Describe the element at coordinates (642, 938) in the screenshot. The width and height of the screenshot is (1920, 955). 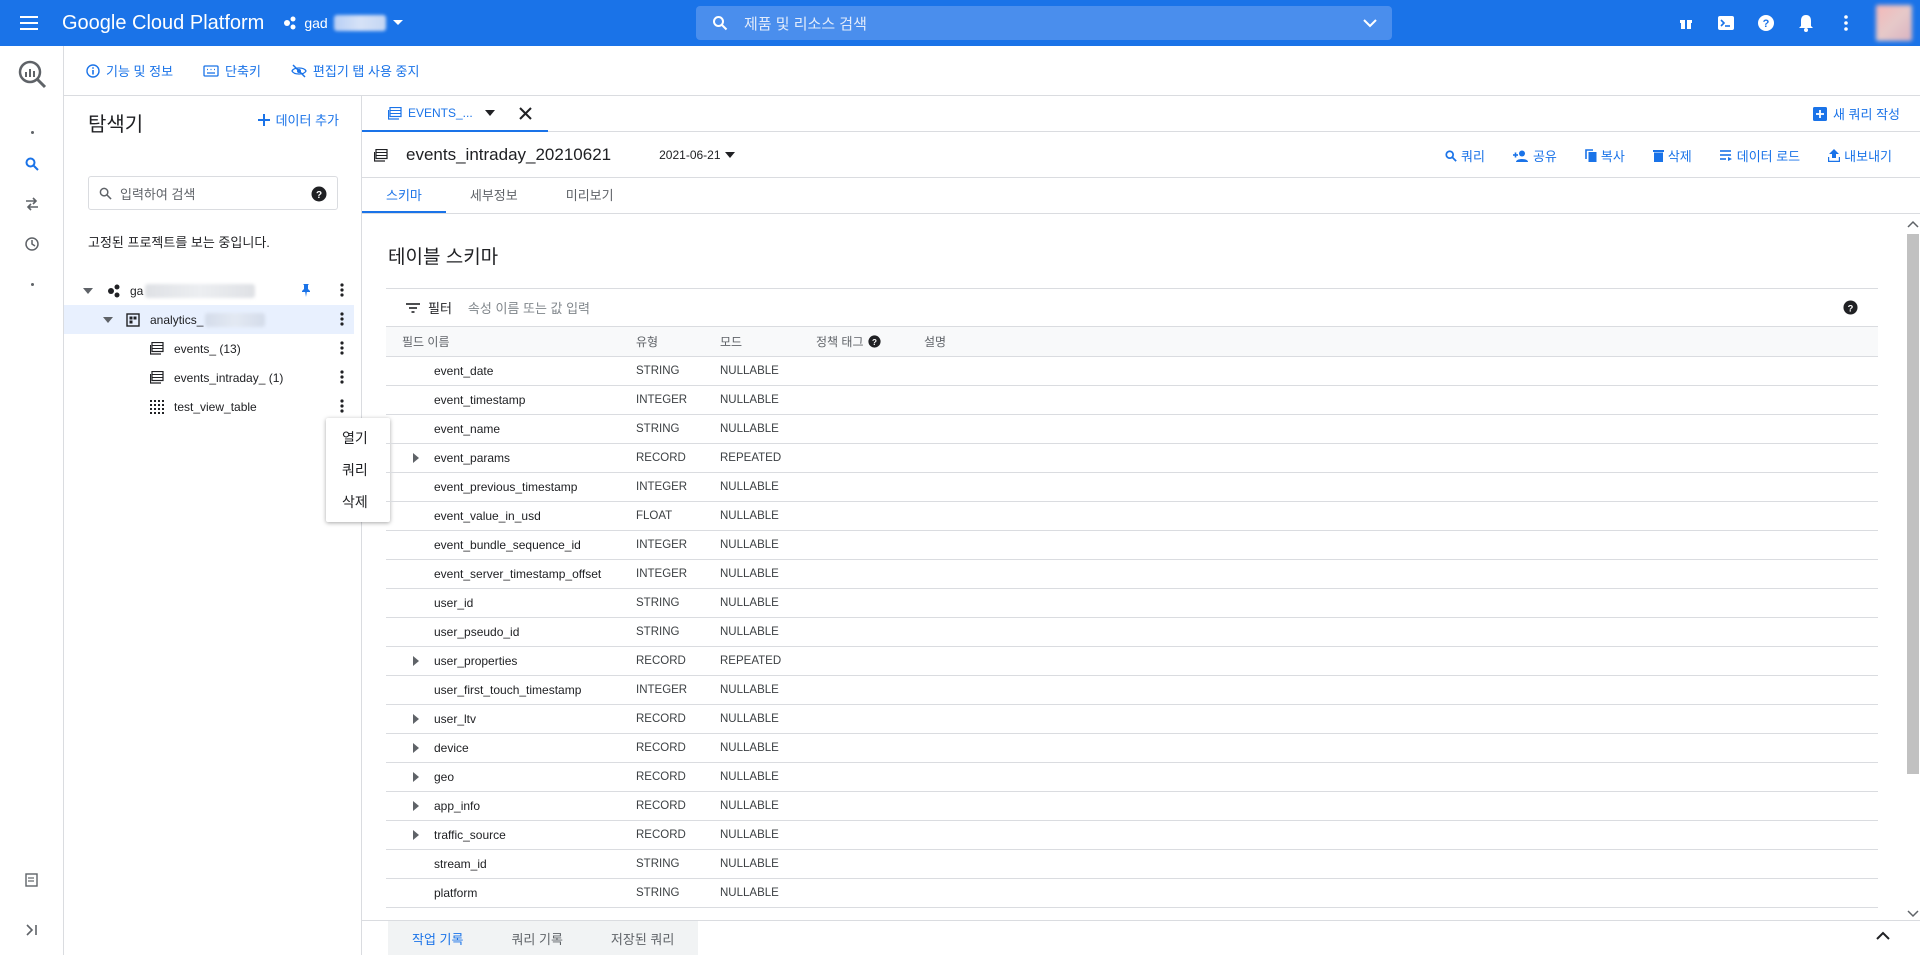
I see `tab-saved-queries: 저장된 쿼리` at that location.